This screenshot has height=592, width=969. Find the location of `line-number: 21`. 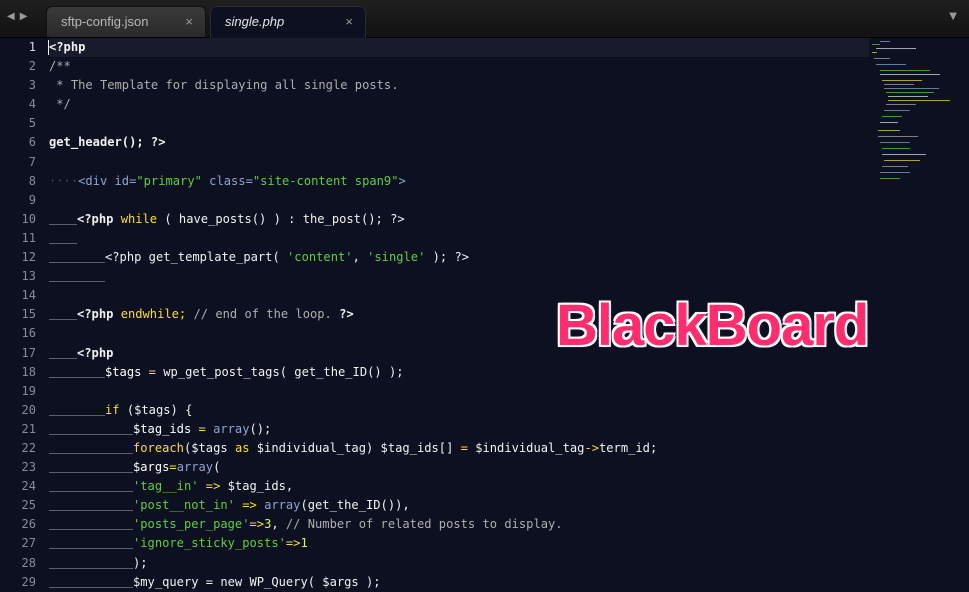

line-number: 21 is located at coordinates (28, 428).